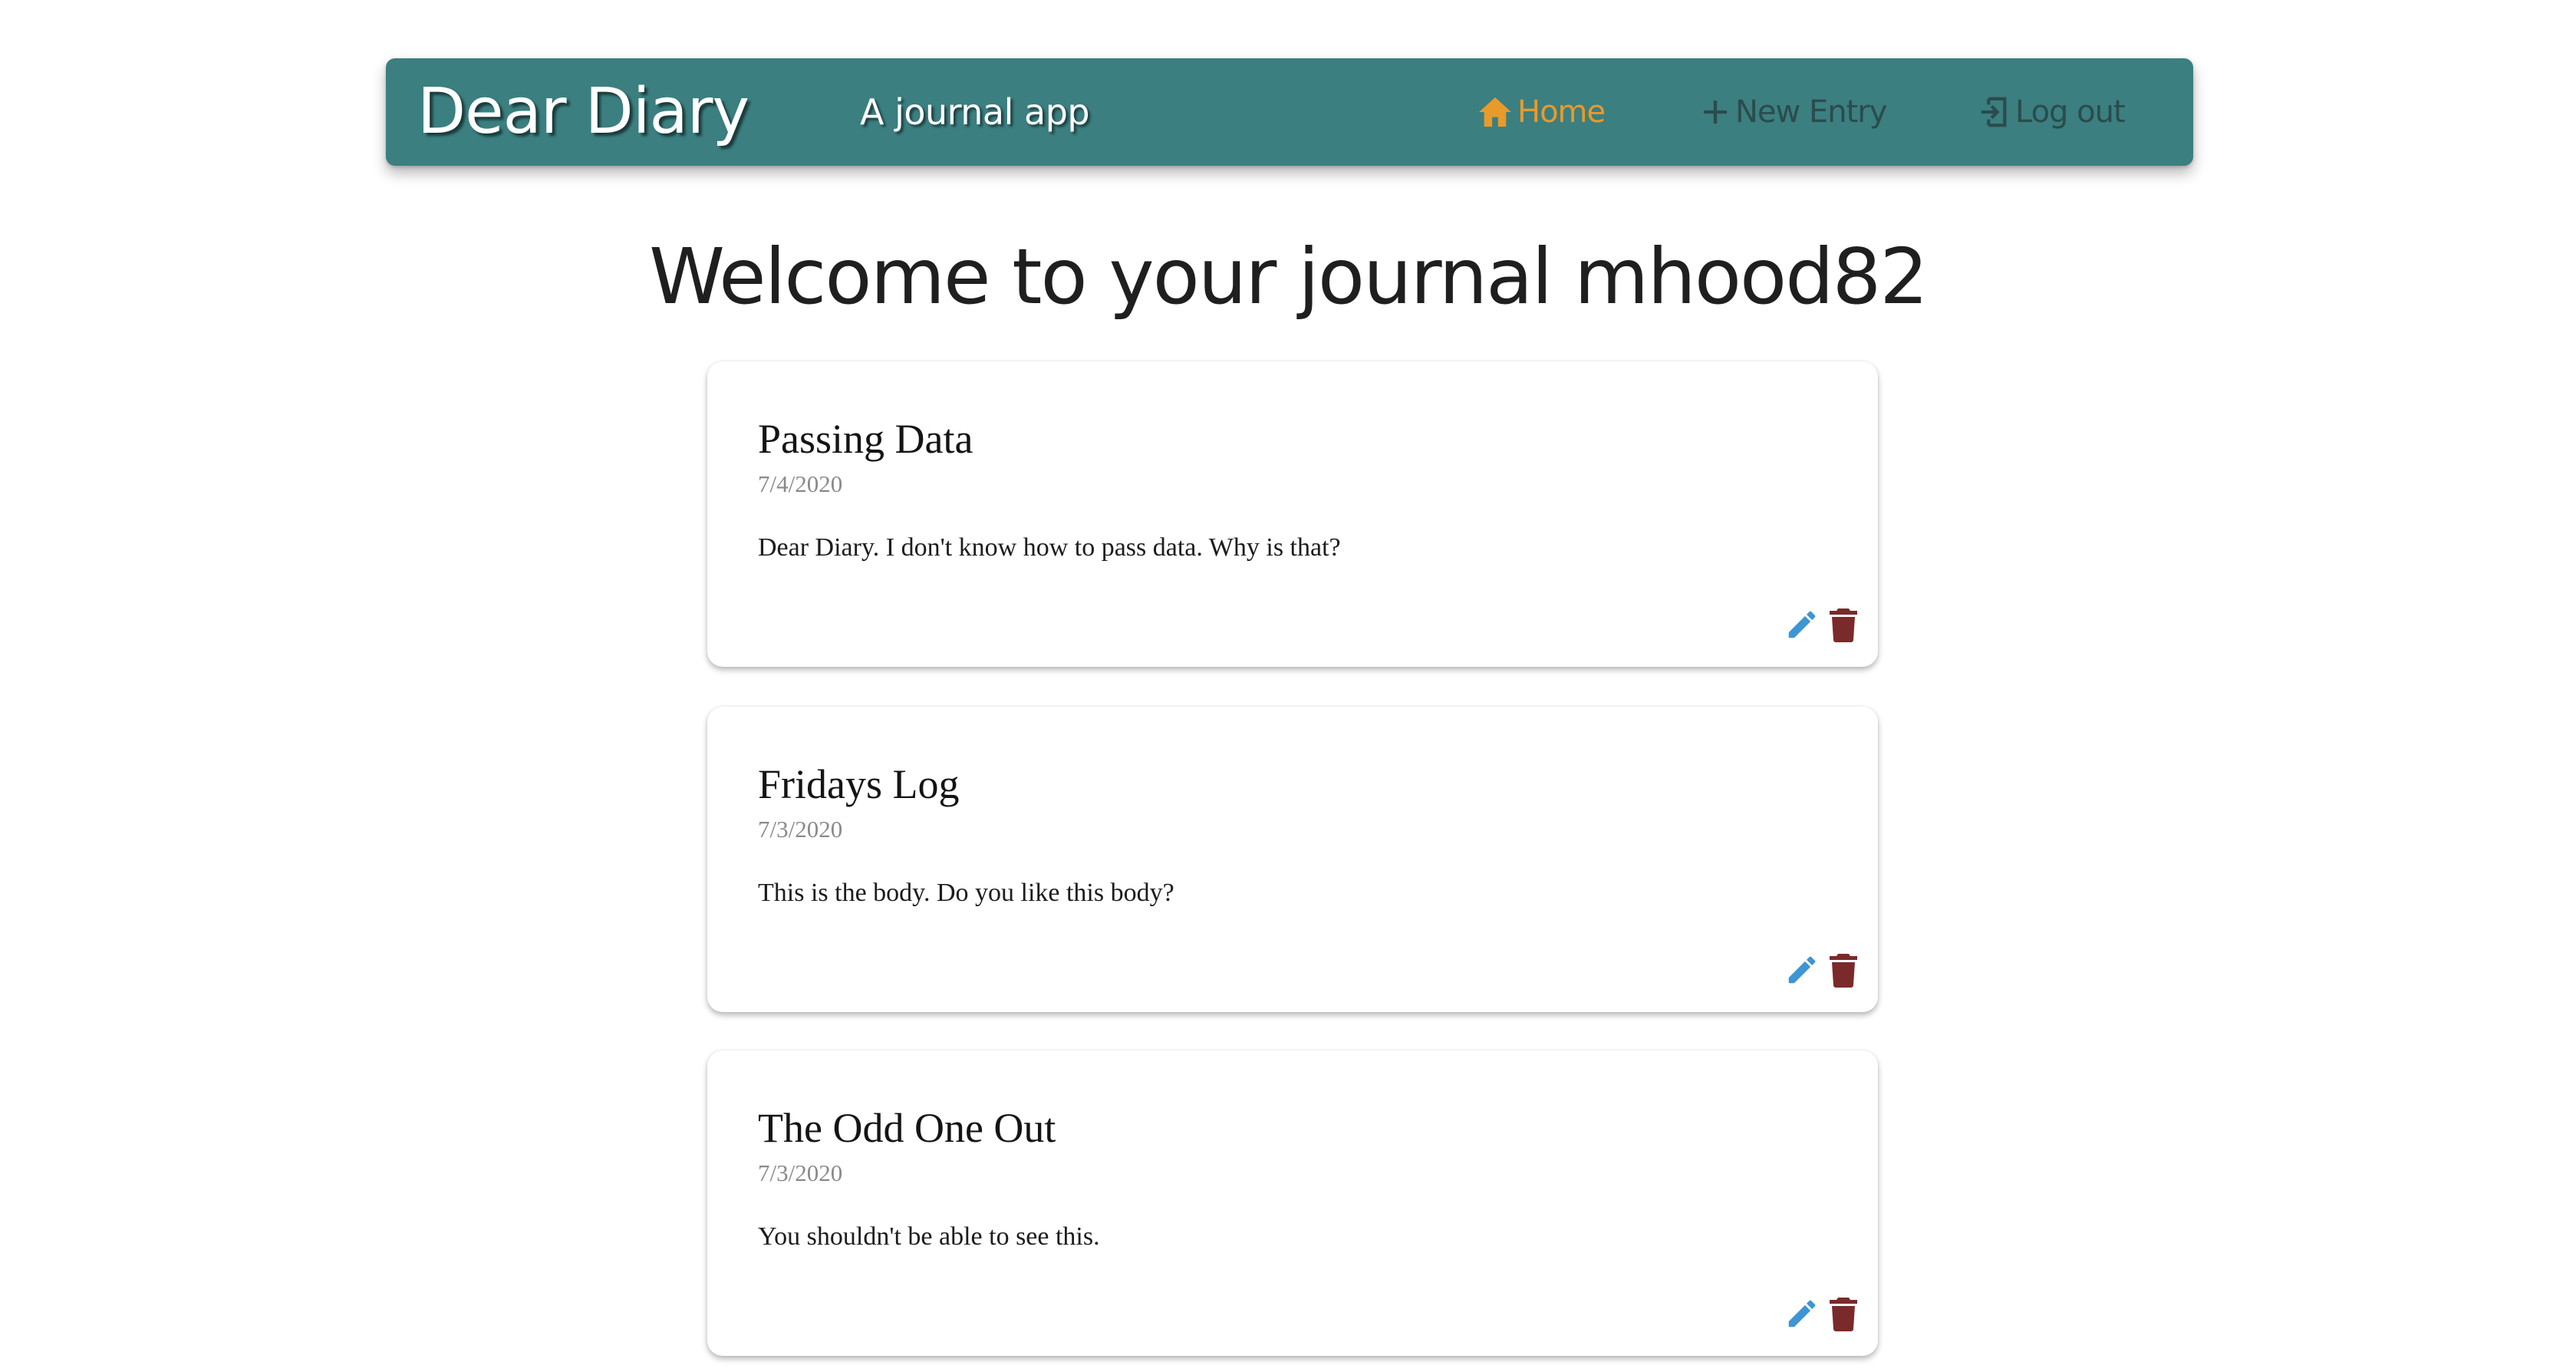  What do you see at coordinates (1715, 112) in the screenshot?
I see `plus-icon` at bounding box center [1715, 112].